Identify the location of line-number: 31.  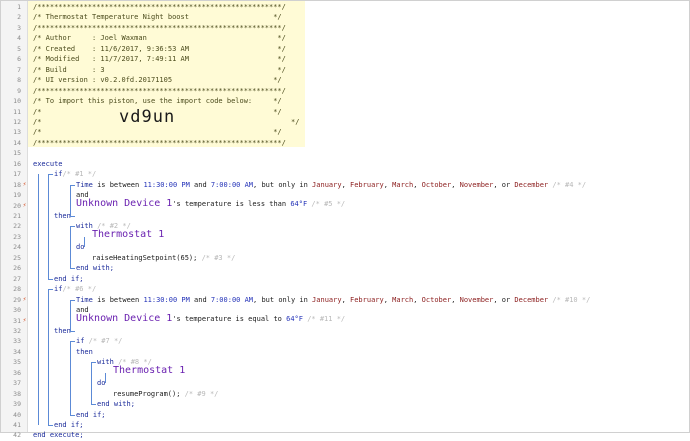
(17, 320).